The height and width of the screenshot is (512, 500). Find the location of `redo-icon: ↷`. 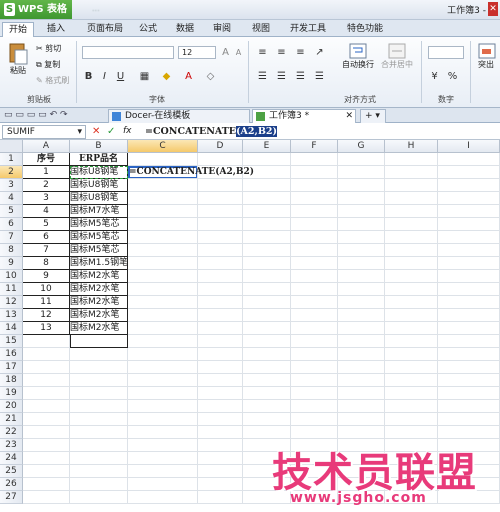

redo-icon: ↷ is located at coordinates (64, 115).